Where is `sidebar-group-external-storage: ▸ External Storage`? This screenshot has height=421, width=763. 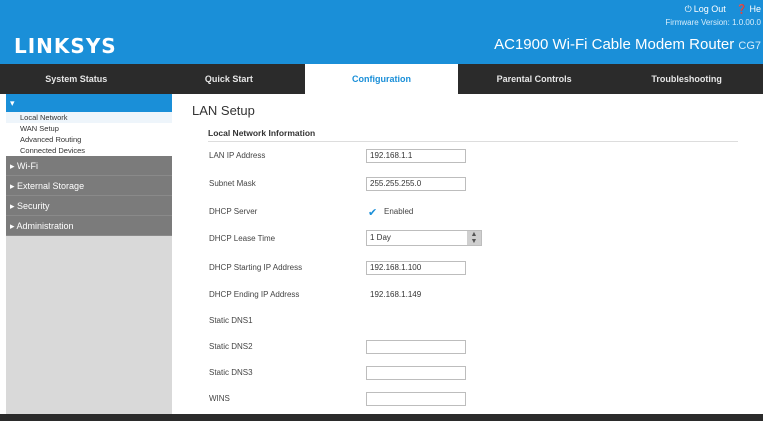
sidebar-group-external-storage: ▸ External Storage is located at coordinates (89, 186).